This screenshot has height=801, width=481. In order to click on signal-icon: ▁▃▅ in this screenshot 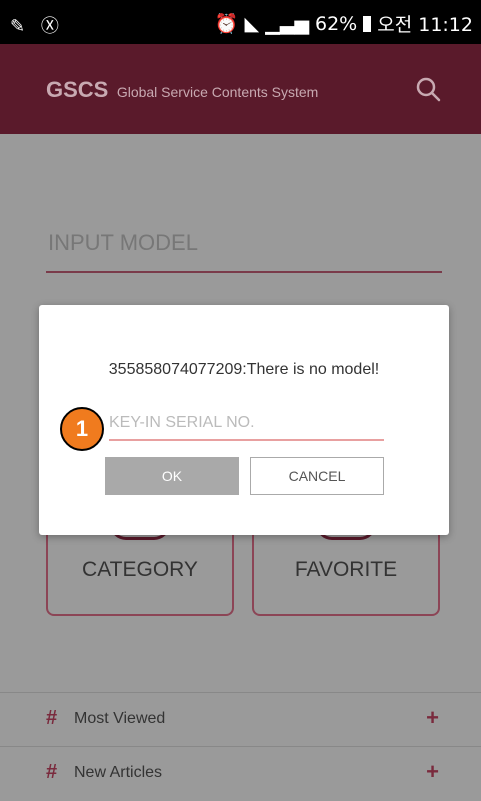, I will do `click(287, 23)`.